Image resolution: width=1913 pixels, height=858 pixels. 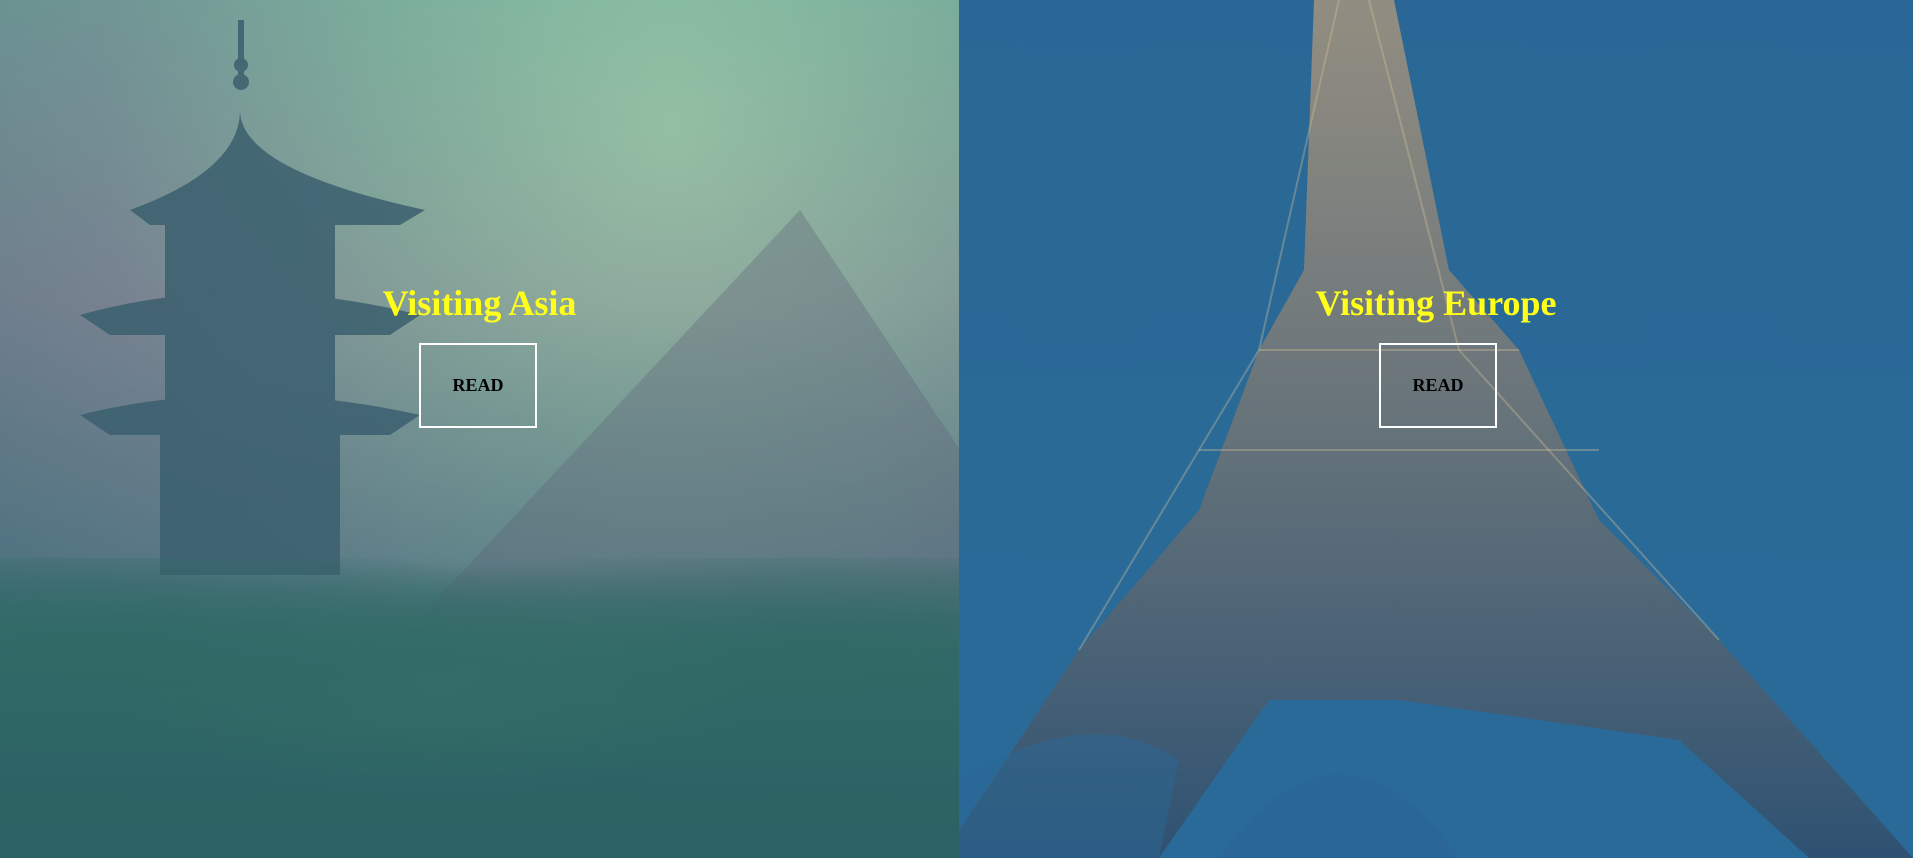 What do you see at coordinates (1436, 303) in the screenshot?
I see `europe-heading: Visiting Europe` at bounding box center [1436, 303].